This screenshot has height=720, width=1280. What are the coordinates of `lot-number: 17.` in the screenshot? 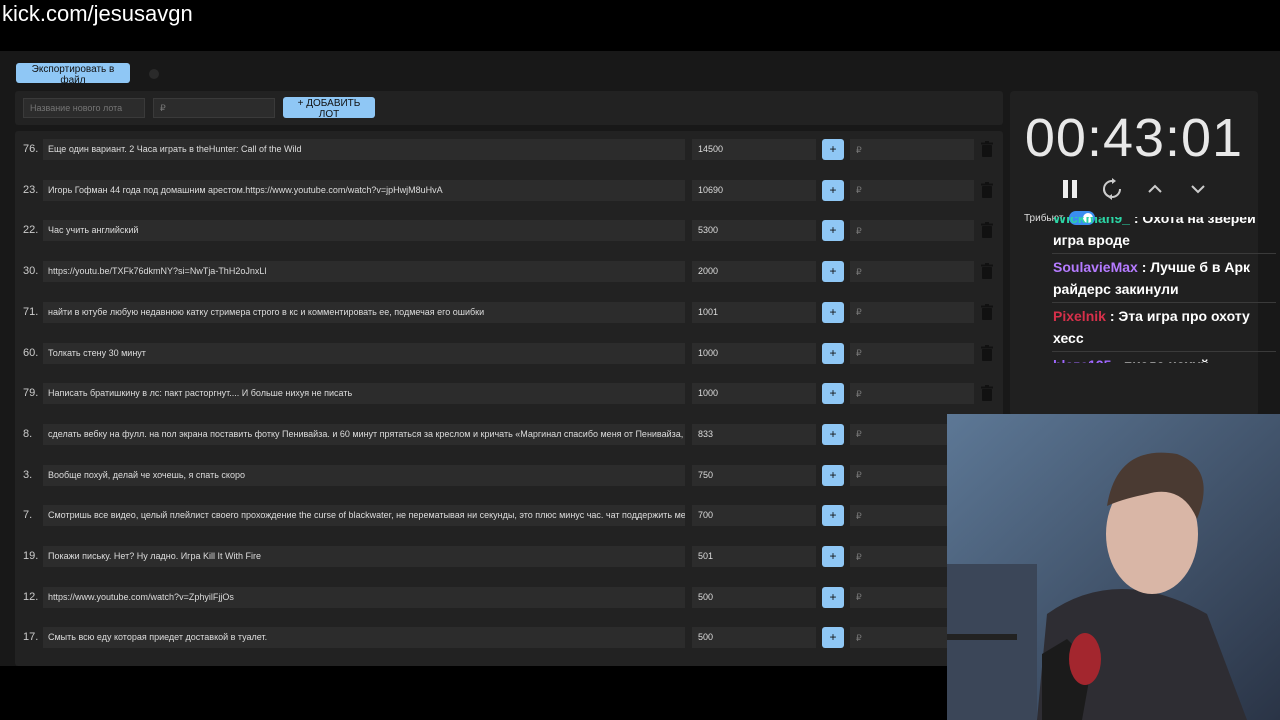 It's located at (31, 637).